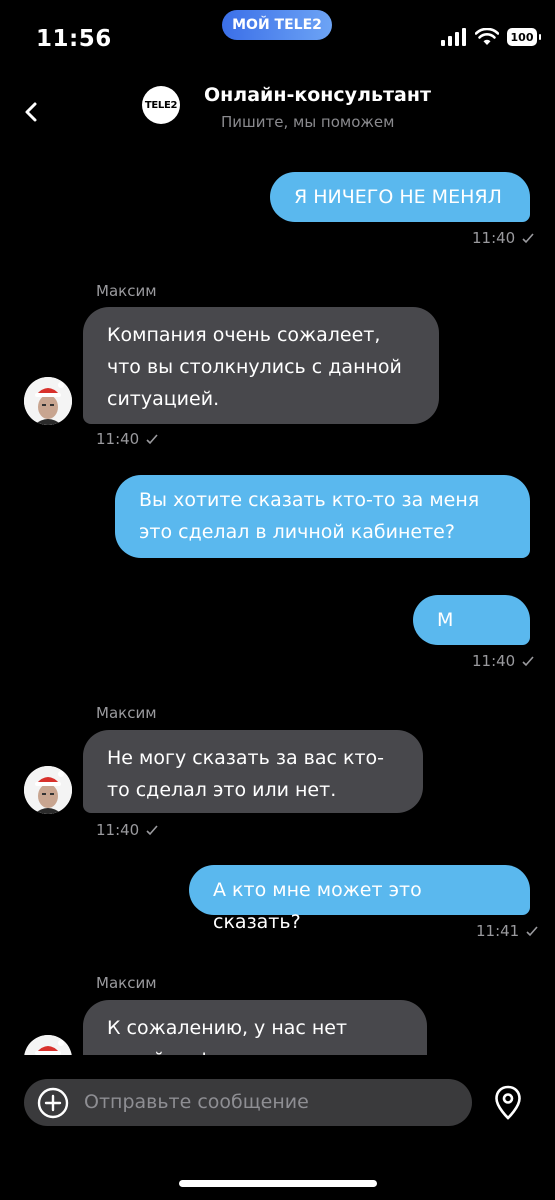  What do you see at coordinates (277, 25) in the screenshot?
I see `carrier-pill: МОЙ TELE2` at bounding box center [277, 25].